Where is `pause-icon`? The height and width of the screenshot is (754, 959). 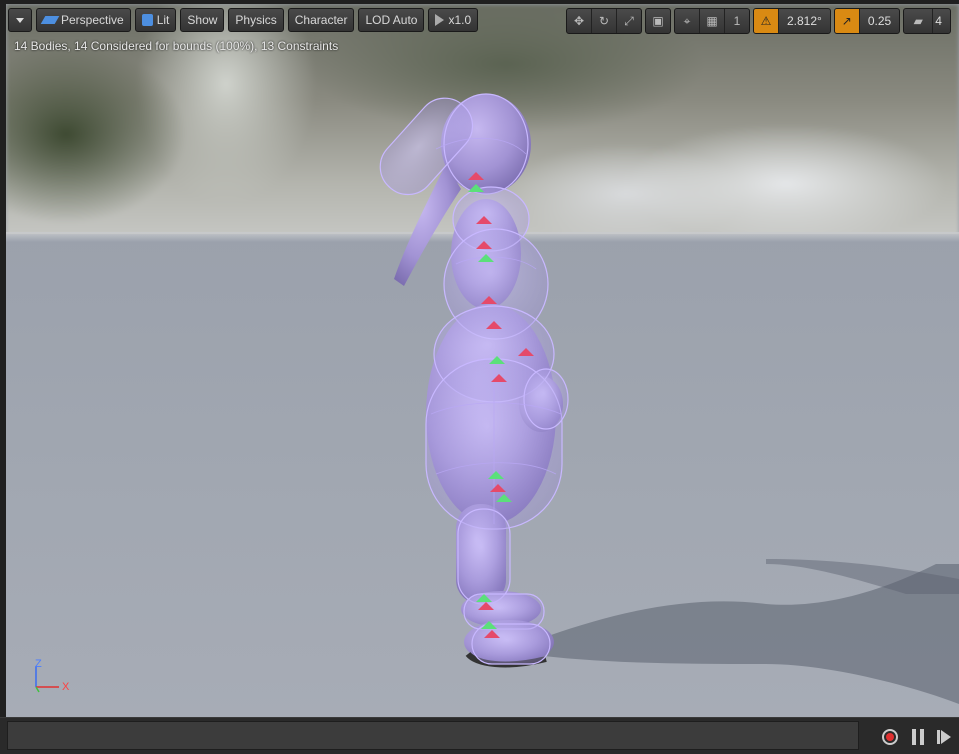 pause-icon is located at coordinates (918, 737).